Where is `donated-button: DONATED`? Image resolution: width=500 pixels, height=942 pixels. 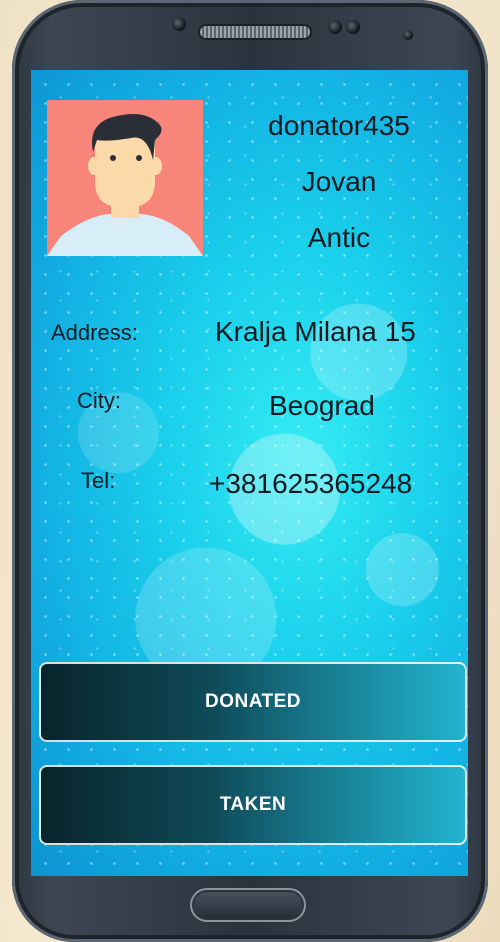 donated-button: DONATED is located at coordinates (253, 702).